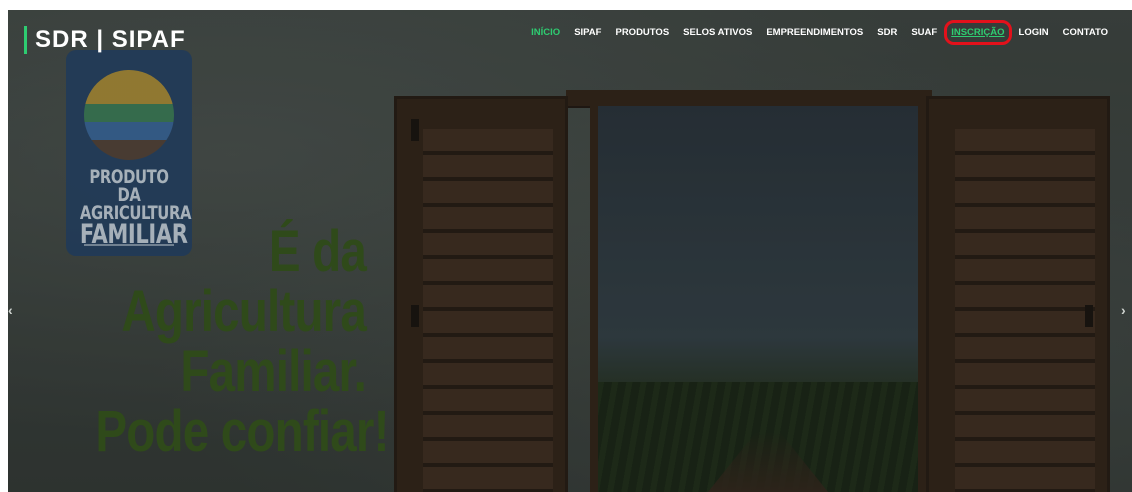 The width and height of the screenshot is (1132, 492). I want to click on nav-empreendimentos: EMPREENDIMENTOS, so click(814, 32).